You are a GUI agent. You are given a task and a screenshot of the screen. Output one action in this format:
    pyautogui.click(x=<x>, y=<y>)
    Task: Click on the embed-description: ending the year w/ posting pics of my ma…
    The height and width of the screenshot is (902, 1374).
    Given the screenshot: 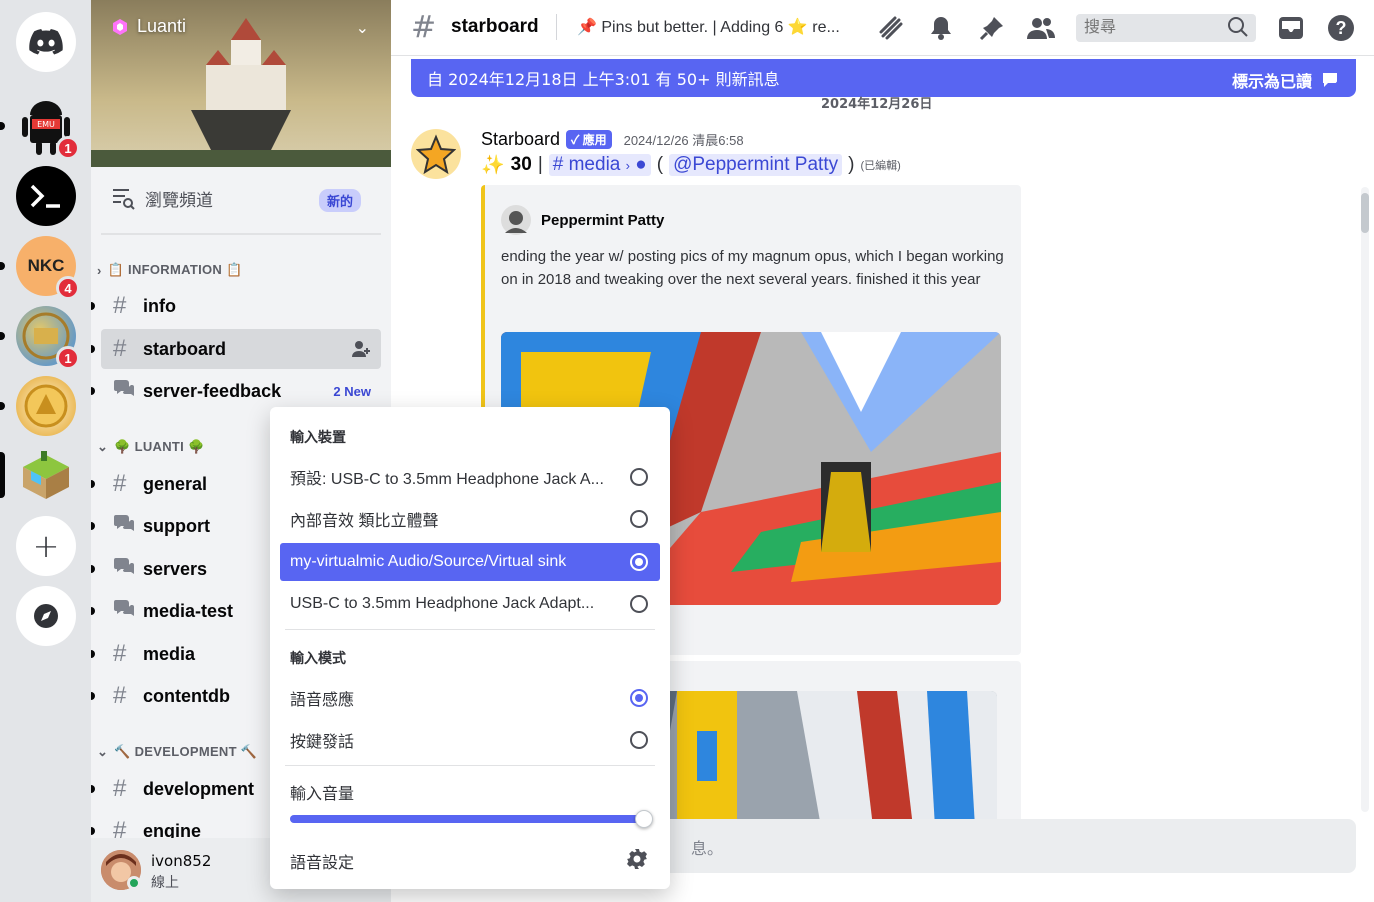 What is the action you would take?
    pyautogui.click(x=752, y=268)
    